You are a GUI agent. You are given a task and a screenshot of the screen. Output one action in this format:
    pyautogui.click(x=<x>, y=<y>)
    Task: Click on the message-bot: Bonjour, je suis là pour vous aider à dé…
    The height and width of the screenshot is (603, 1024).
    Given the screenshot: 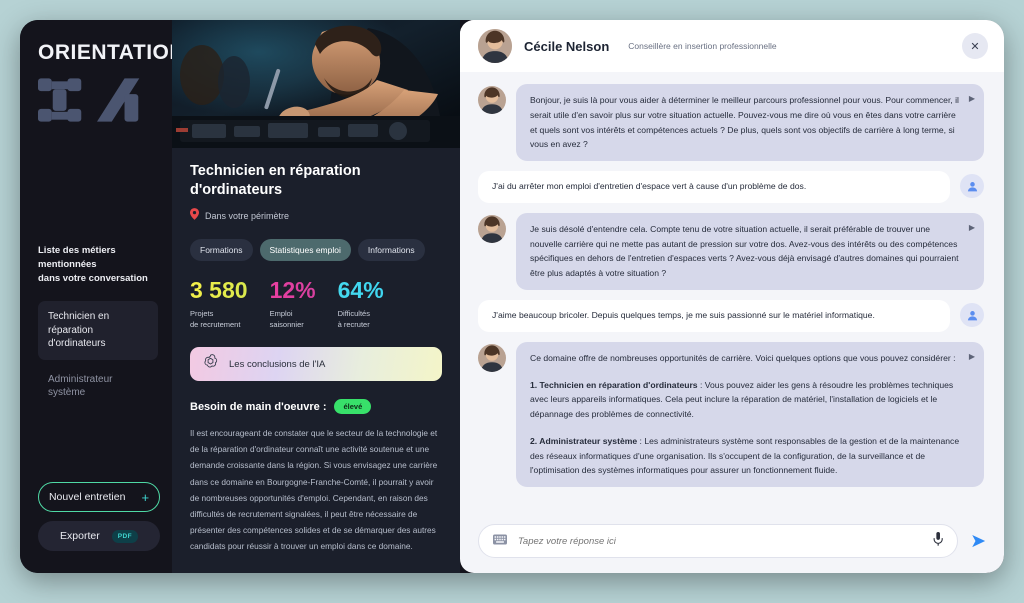 What is the action you would take?
    pyautogui.click(x=731, y=123)
    